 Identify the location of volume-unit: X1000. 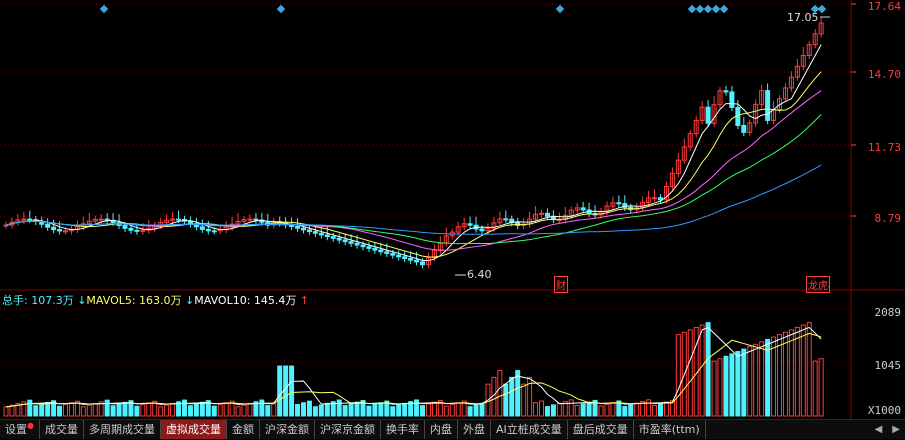
(884, 410).